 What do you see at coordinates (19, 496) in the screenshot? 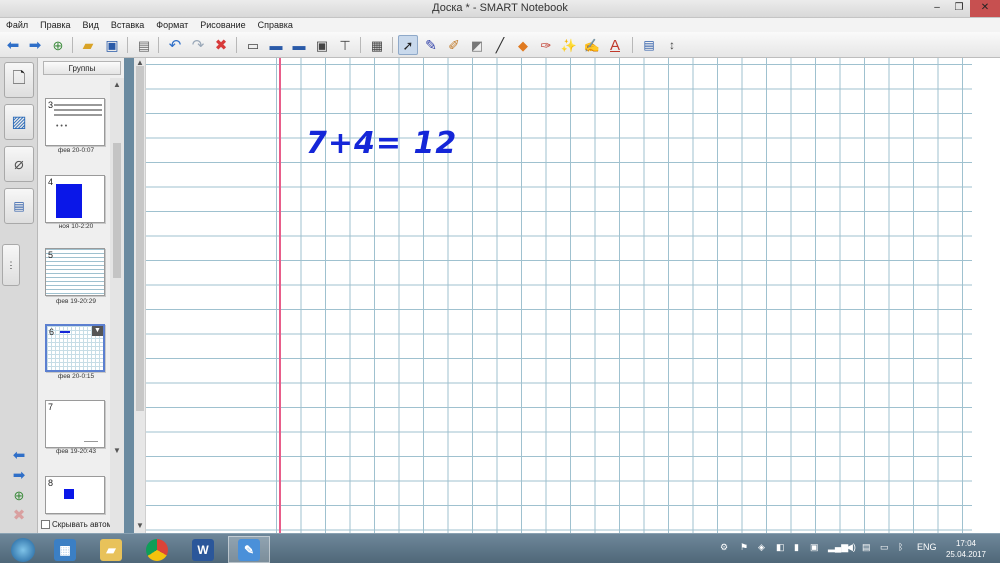
I see `sidebar-add-page-icon: ⊕` at bounding box center [19, 496].